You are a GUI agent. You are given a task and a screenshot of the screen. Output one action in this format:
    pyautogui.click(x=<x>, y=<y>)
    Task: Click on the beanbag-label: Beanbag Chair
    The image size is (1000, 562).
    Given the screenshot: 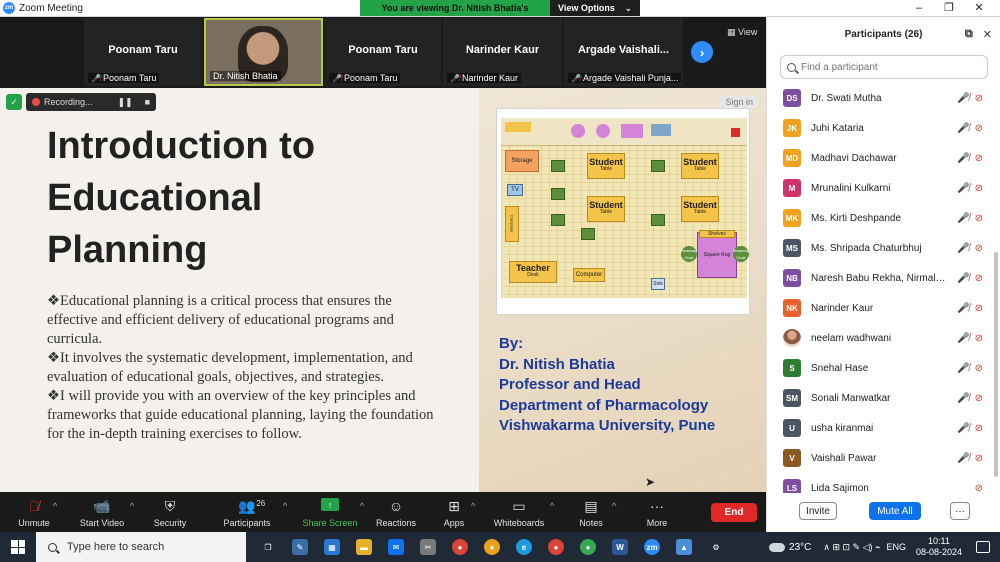 What is the action you would take?
    pyautogui.click(x=689, y=254)
    